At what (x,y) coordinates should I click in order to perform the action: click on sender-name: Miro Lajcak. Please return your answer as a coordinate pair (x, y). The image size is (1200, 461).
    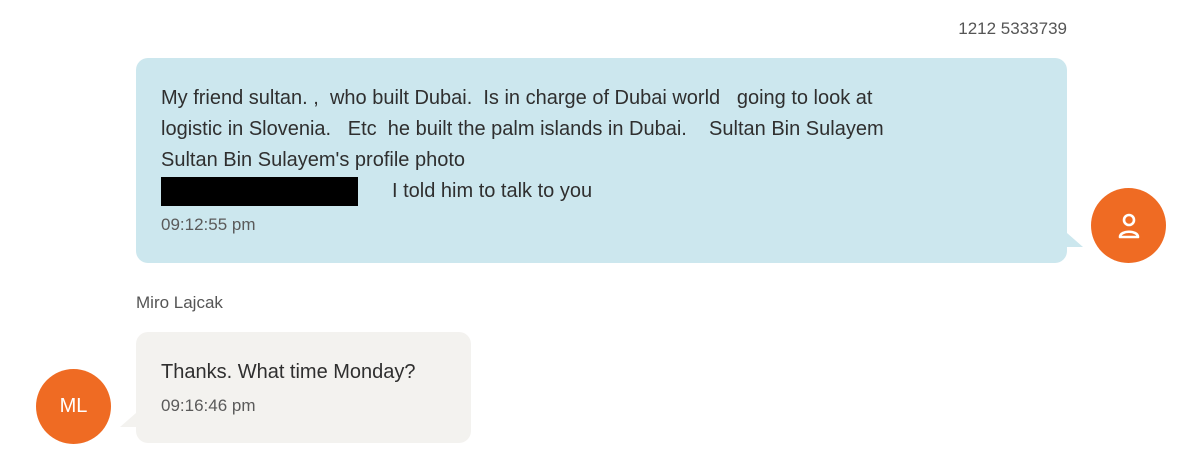
    Looking at the image, I should click on (179, 302).